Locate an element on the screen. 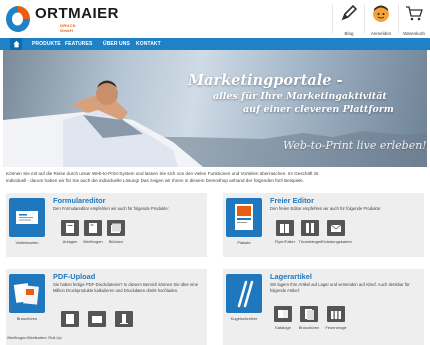 The image size is (430, 345). logo-wordmark: ORTMAIER is located at coordinates (77, 13).